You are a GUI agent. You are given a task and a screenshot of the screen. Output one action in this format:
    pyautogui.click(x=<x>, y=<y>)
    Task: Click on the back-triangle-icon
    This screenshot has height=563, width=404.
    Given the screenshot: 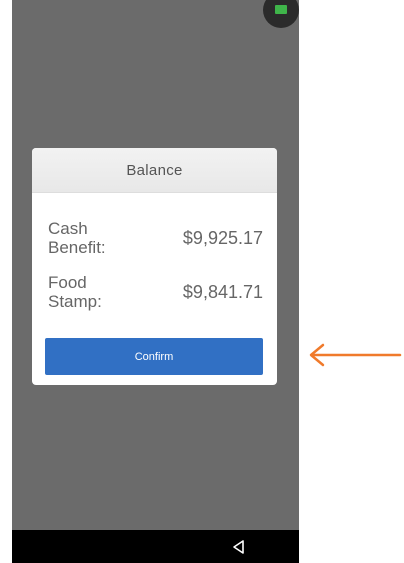 What is the action you would take?
    pyautogui.click(x=239, y=547)
    